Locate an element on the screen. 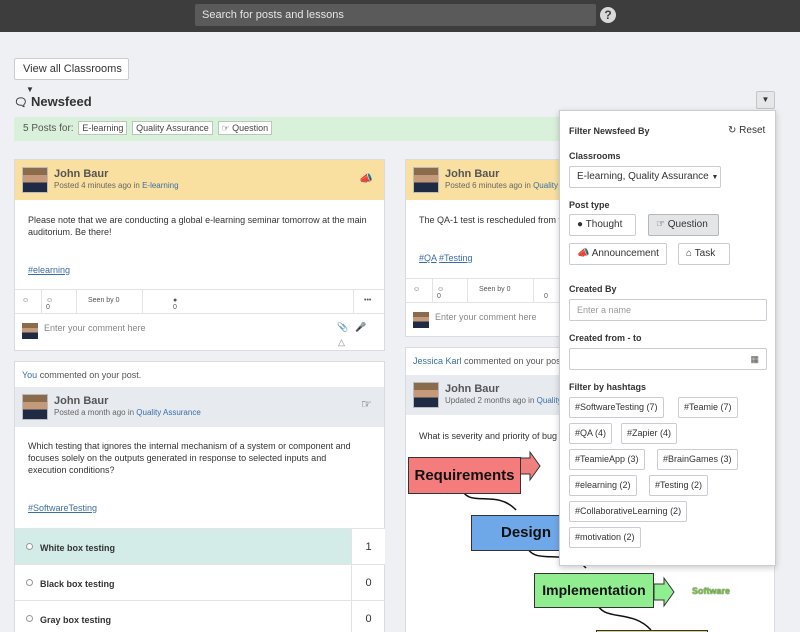  reset-button: ↻ Reset is located at coordinates (746, 130).